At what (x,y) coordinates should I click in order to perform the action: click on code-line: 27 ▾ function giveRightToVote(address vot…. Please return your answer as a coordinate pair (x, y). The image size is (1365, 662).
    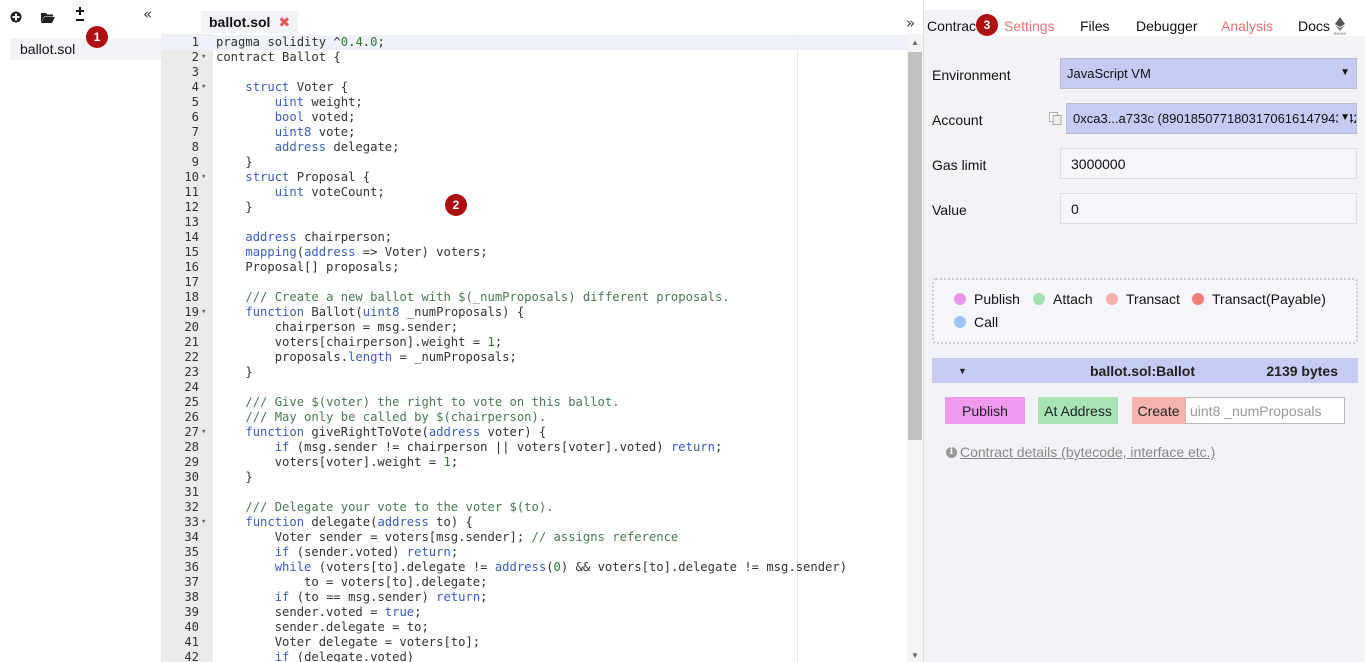
    Looking at the image, I should click on (534, 432).